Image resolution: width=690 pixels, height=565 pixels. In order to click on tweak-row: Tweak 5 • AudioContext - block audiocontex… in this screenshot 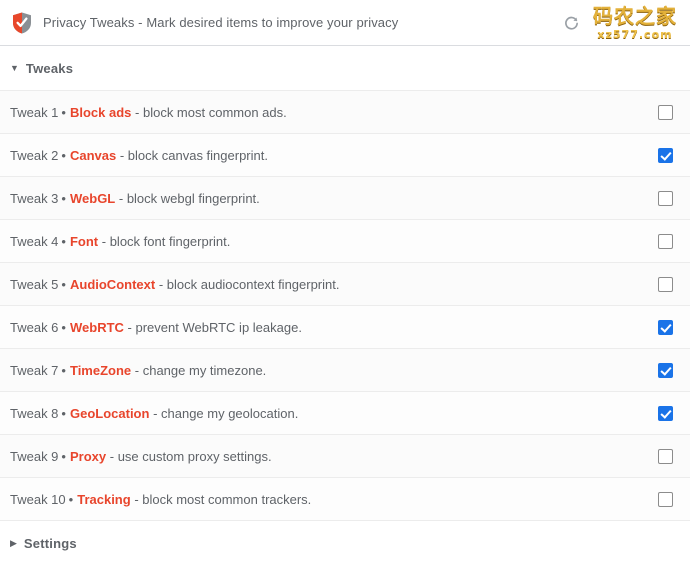, I will do `click(345, 284)`.